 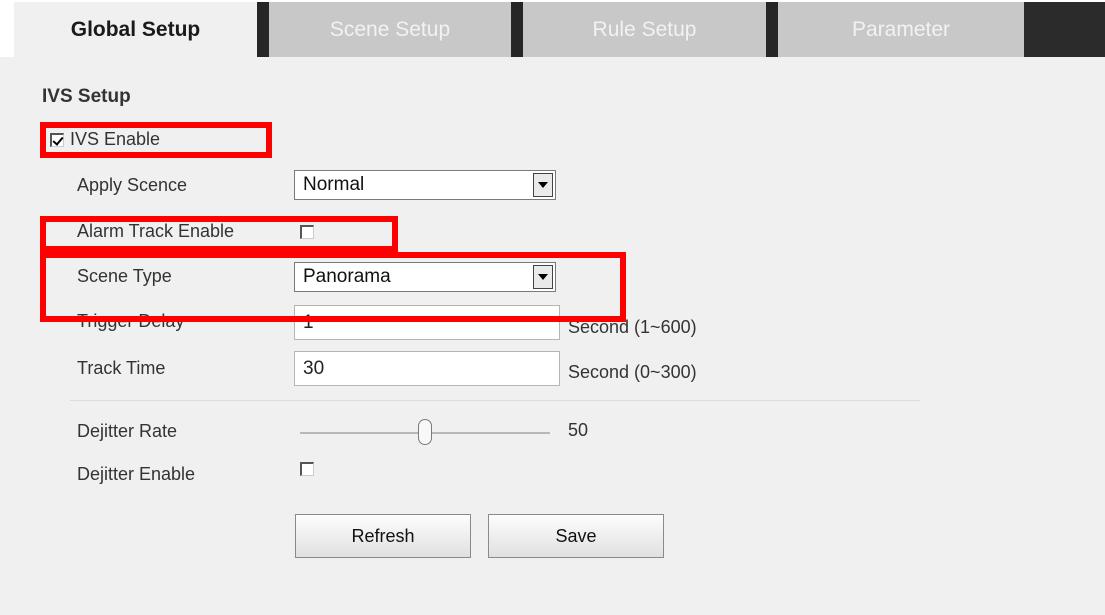 I want to click on tab-global-setup: Global Setup, so click(x=135, y=29).